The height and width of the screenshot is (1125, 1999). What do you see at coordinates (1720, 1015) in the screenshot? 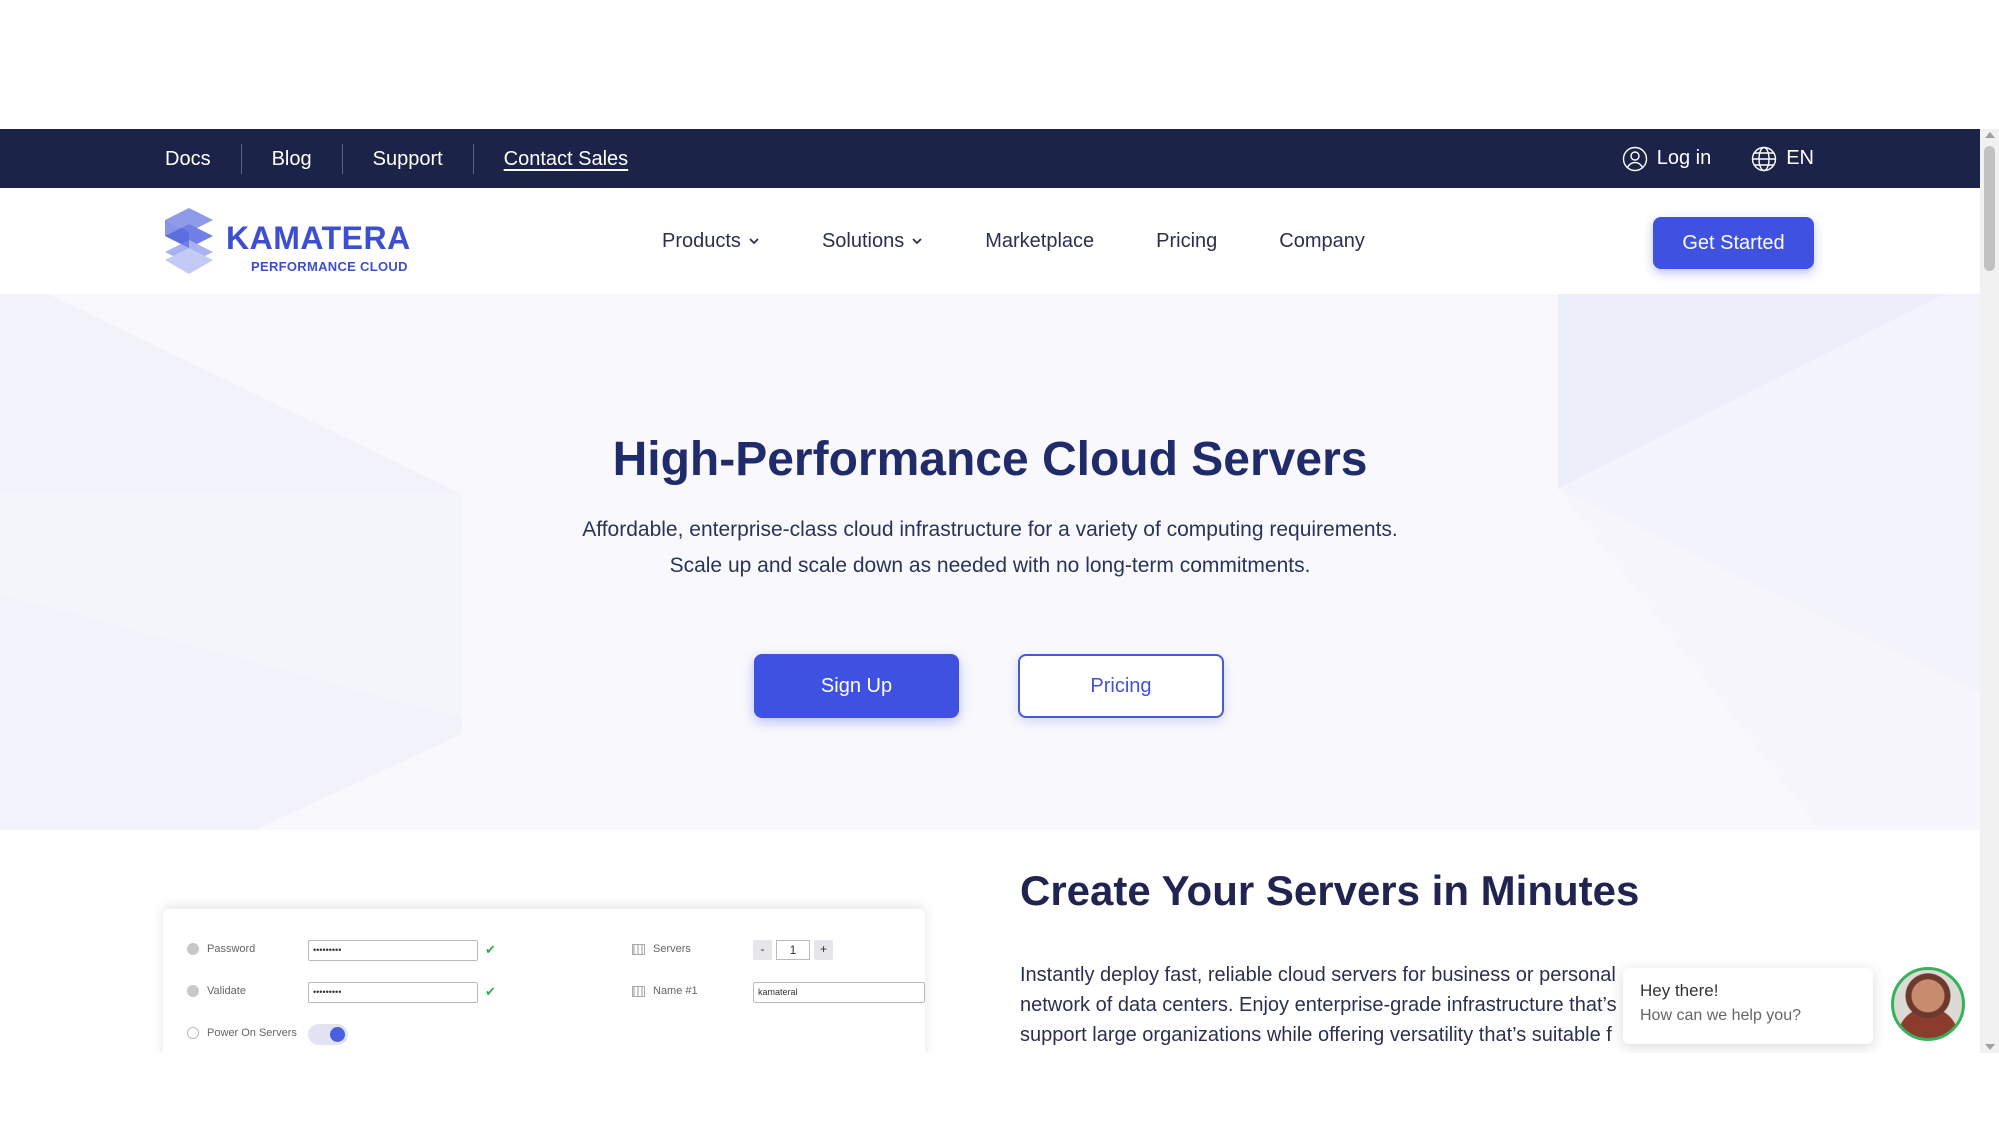
I see `chat-prompt: How can we help you?` at bounding box center [1720, 1015].